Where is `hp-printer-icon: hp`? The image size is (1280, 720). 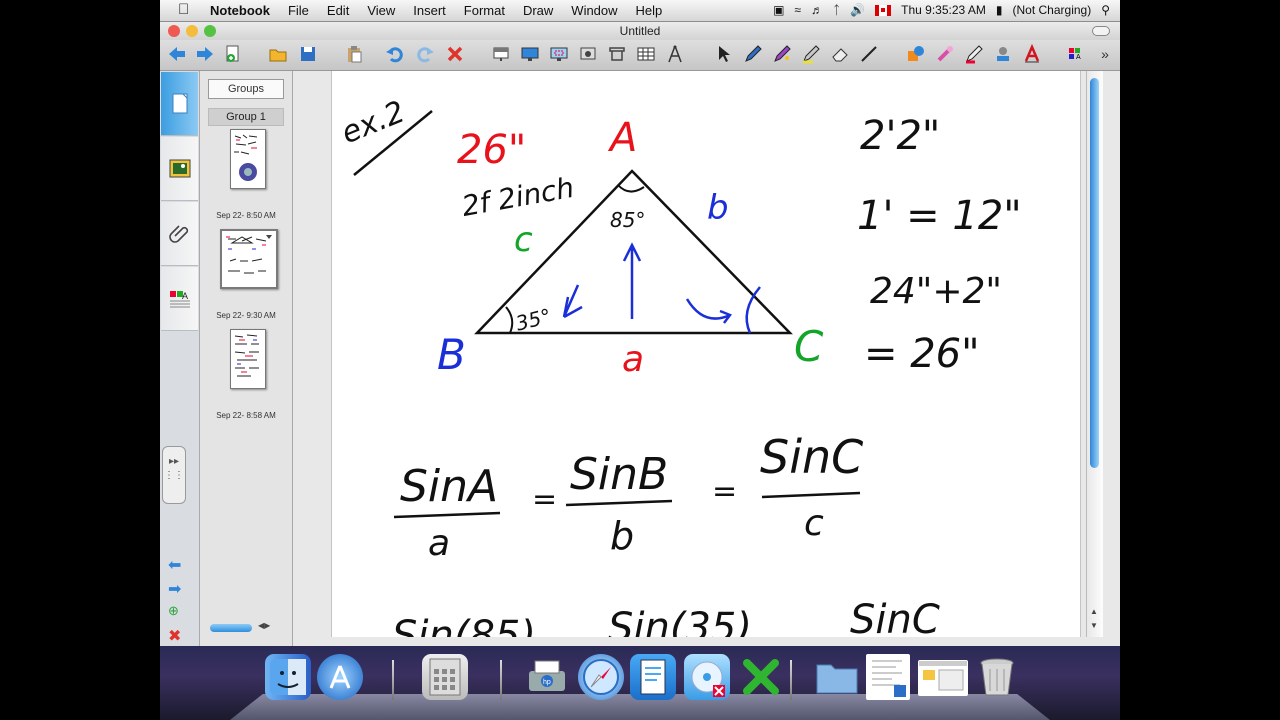 hp-printer-icon: hp is located at coordinates (547, 677).